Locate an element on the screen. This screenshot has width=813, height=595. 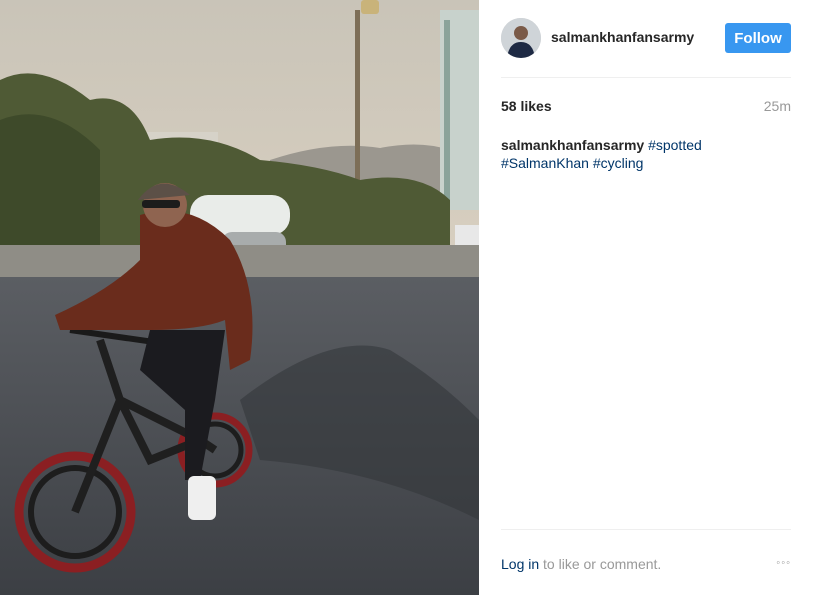
login-link: Log in is located at coordinates (520, 564).